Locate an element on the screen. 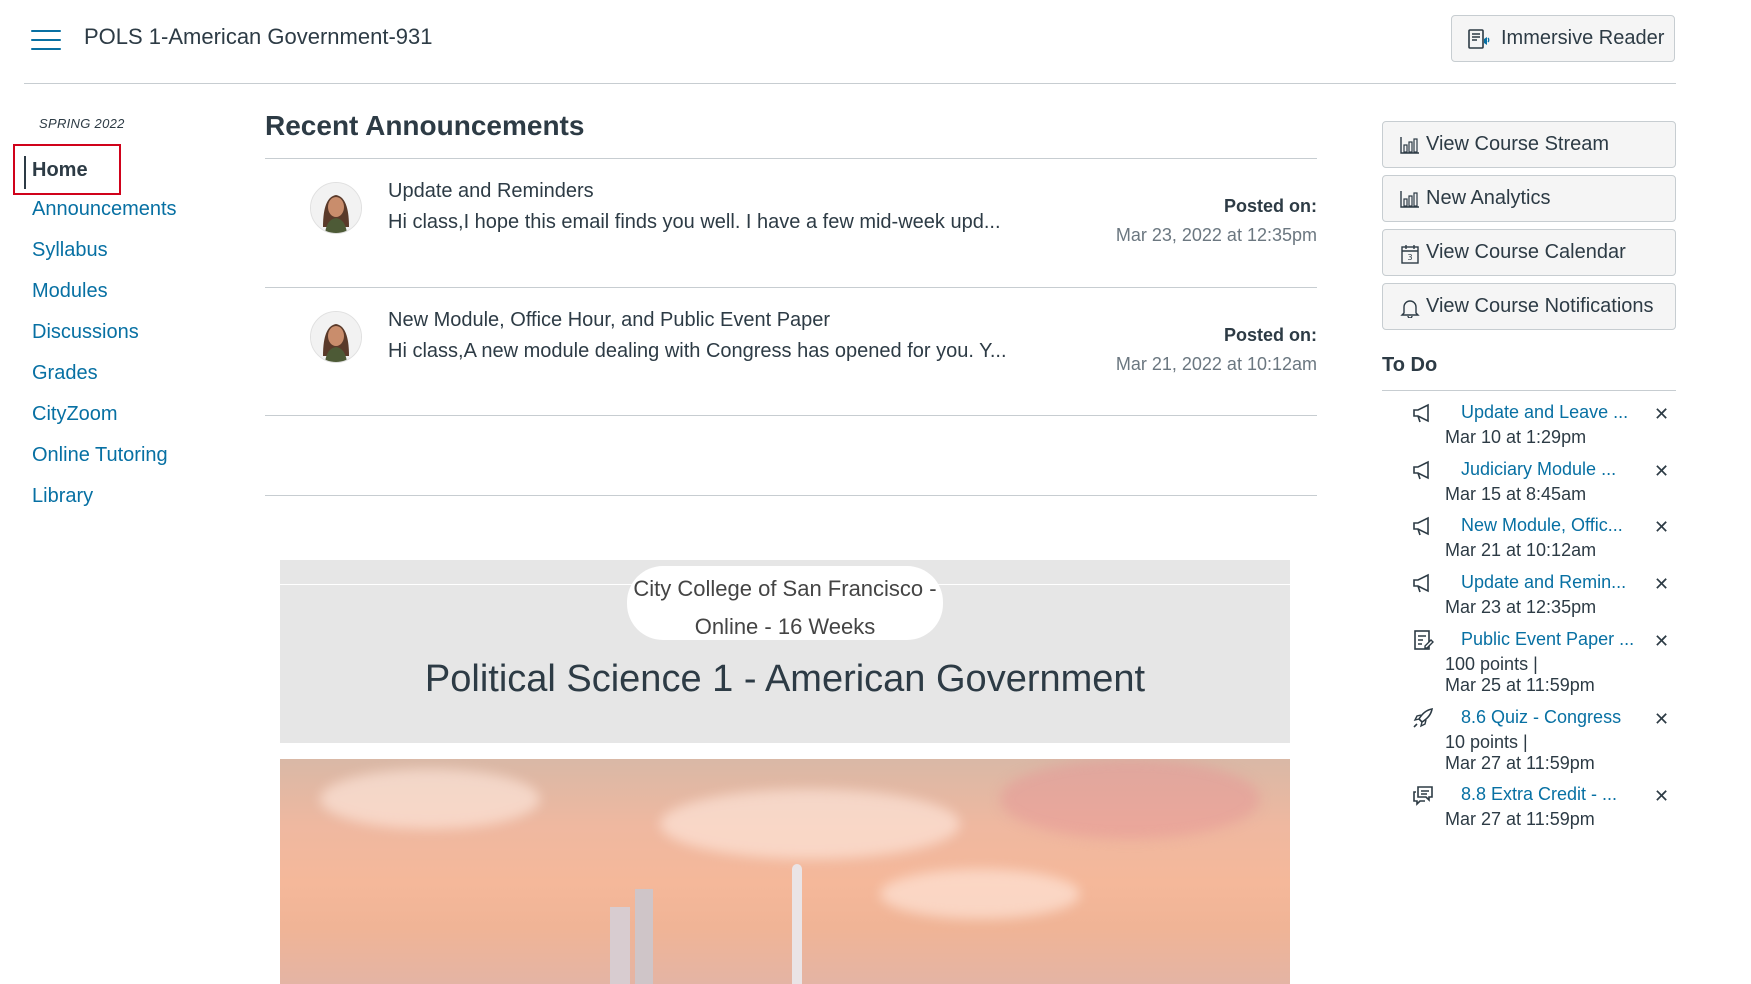  svg-text: 3 is located at coordinates (1409, 257).